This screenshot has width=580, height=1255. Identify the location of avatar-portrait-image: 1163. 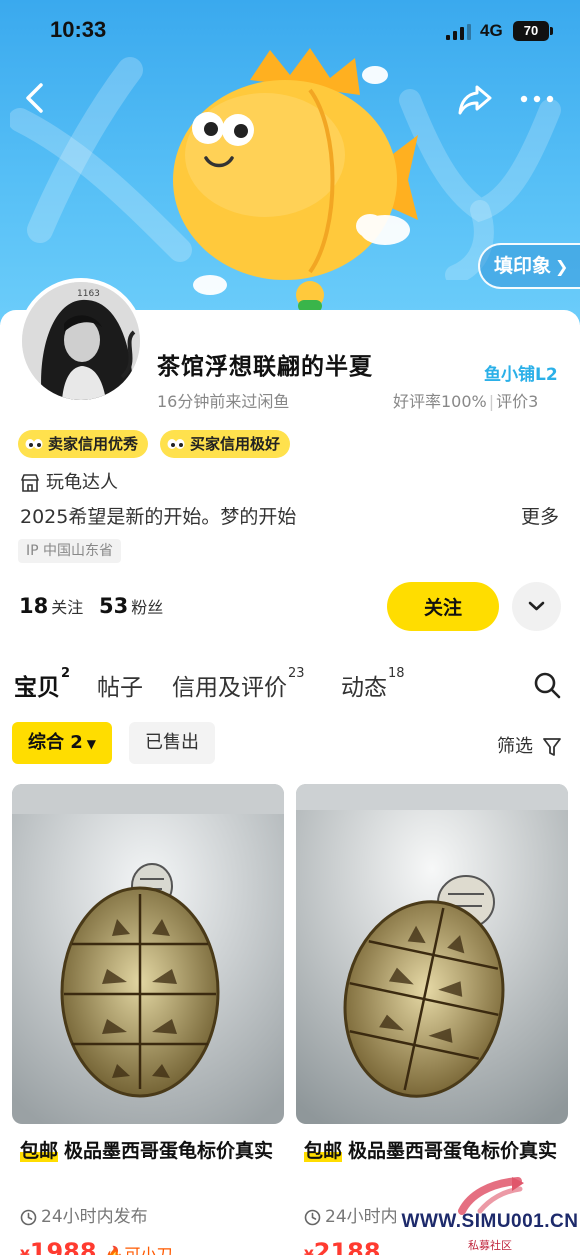
(81, 341).